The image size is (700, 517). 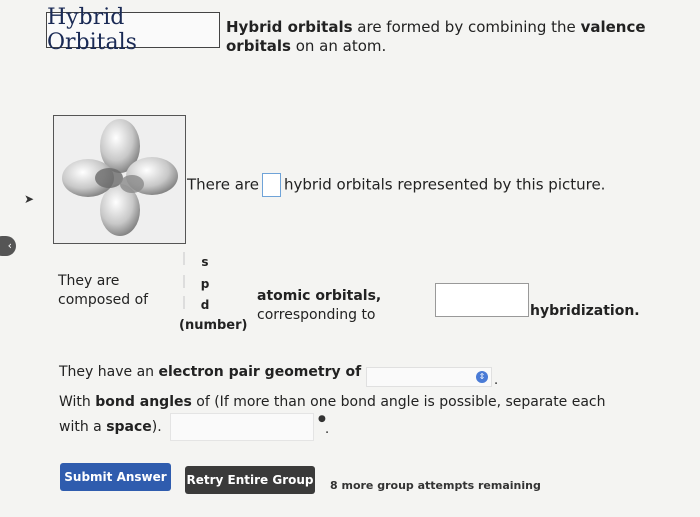 I want to click on attempts-remaining-text: 8 more group attempts remaining, so click(x=435, y=485).